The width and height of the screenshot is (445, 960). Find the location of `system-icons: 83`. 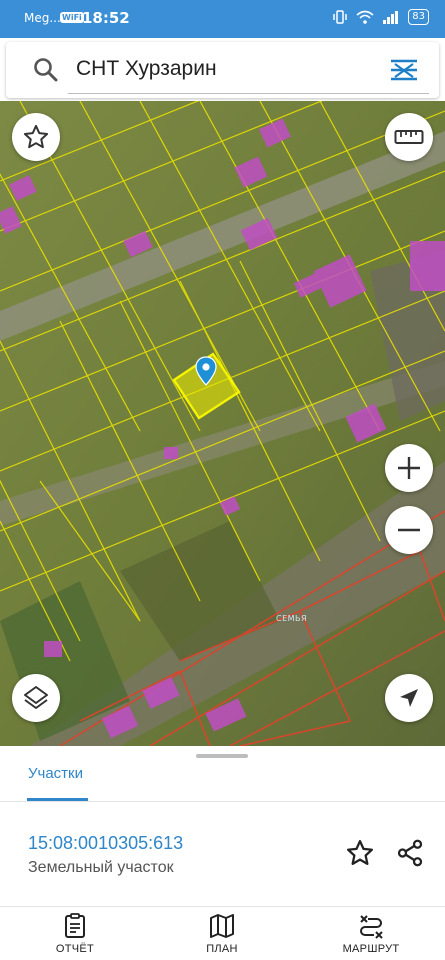

system-icons: 83 is located at coordinates (380, 17).